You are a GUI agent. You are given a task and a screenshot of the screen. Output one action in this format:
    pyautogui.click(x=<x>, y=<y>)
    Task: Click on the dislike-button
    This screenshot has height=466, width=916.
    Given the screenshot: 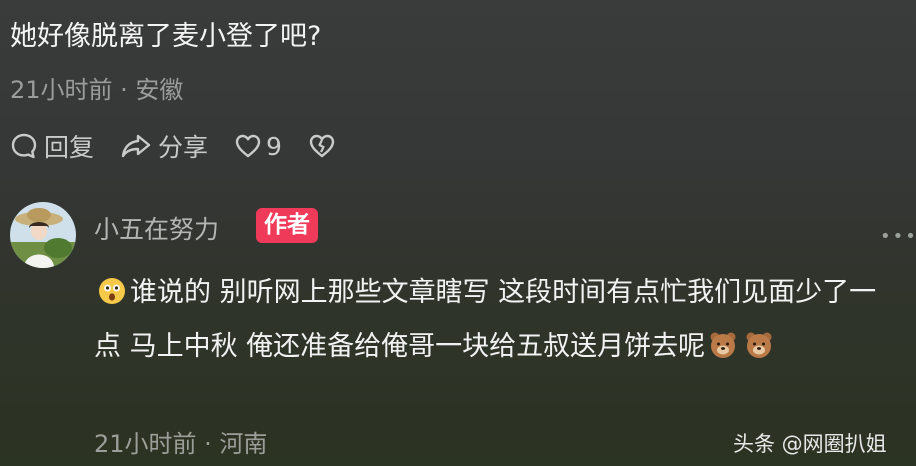 What is the action you would take?
    pyautogui.click(x=322, y=146)
    